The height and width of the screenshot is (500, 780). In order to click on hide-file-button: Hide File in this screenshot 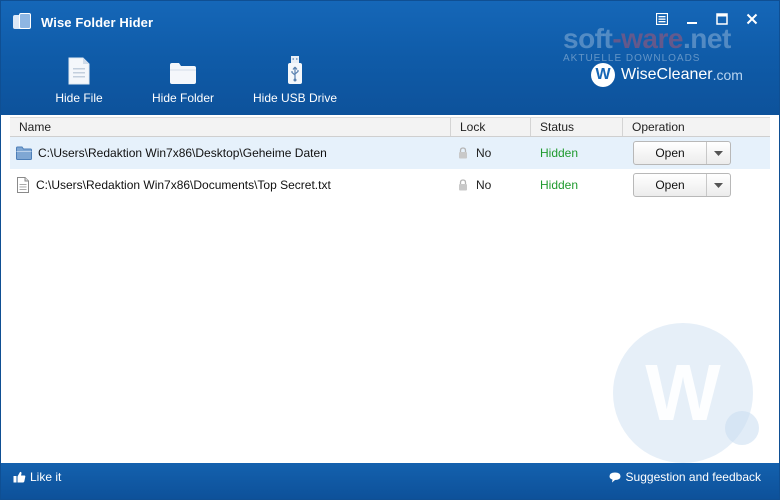, I will do `click(79, 79)`.